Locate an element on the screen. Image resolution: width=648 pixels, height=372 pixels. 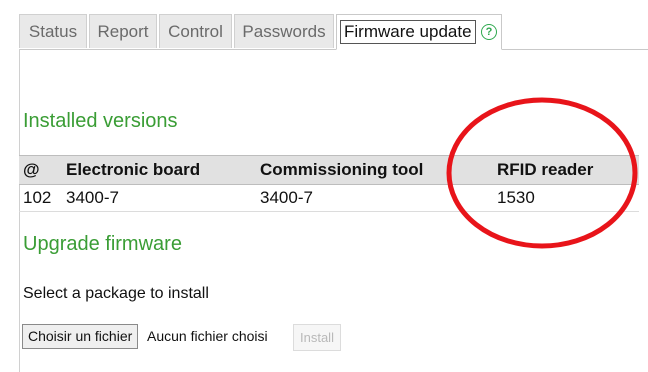
tab-passwords: Passwords is located at coordinates (284, 31).